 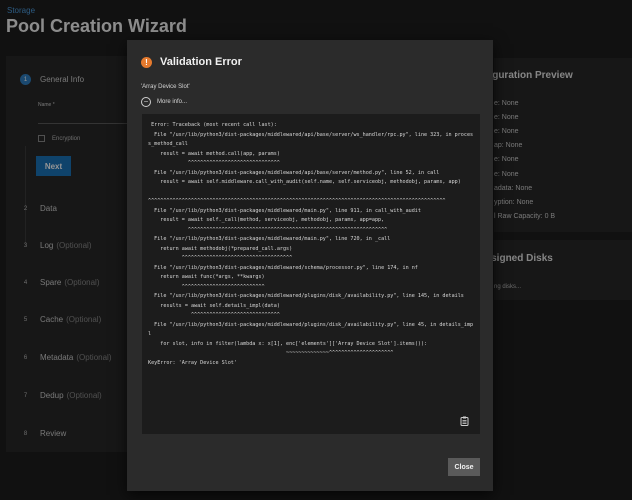 I want to click on dialog-title: Validation Error, so click(x=201, y=62).